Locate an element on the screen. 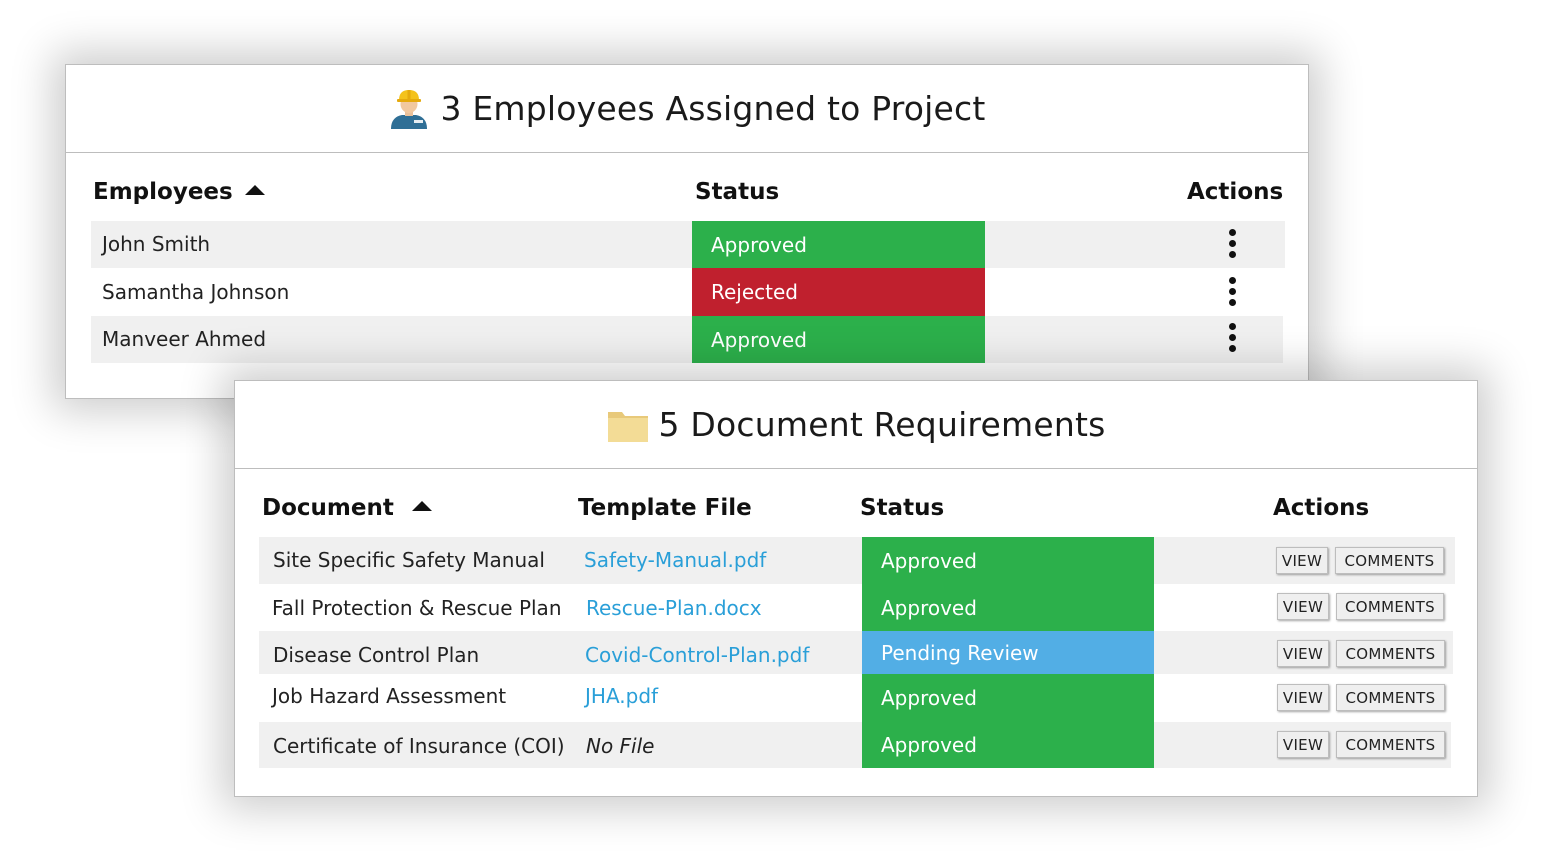 The width and height of the screenshot is (1544, 863). folder-icon is located at coordinates (627, 426).